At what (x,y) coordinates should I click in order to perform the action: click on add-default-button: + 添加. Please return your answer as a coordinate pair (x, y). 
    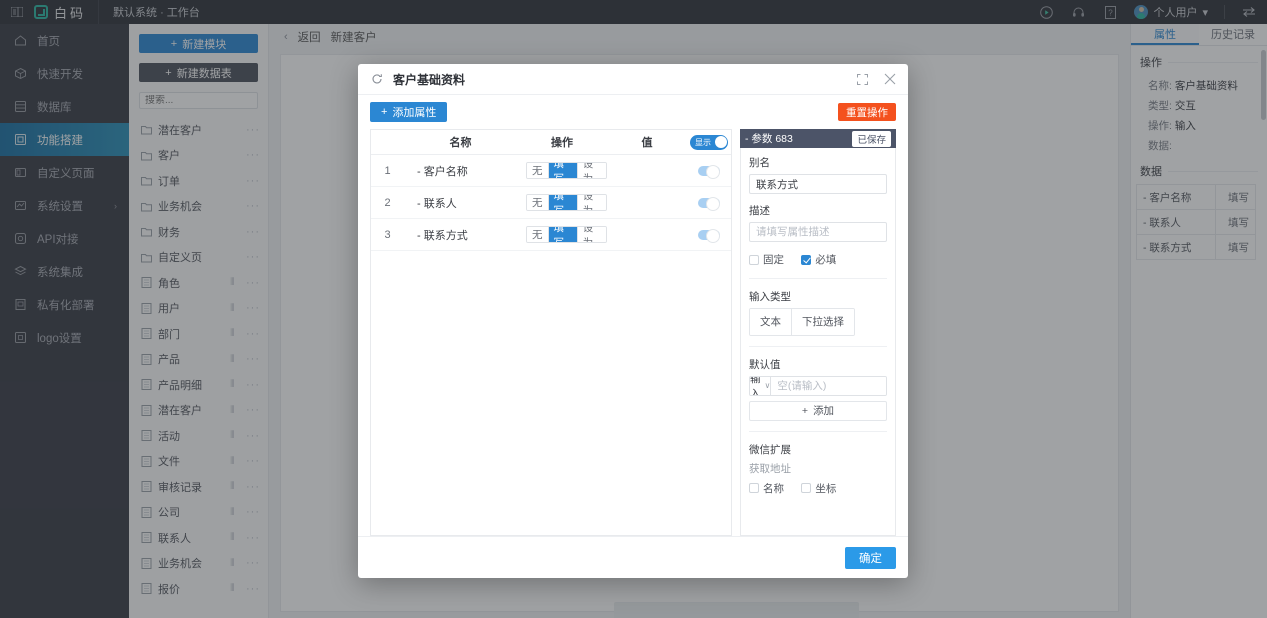
    Looking at the image, I should click on (818, 410).